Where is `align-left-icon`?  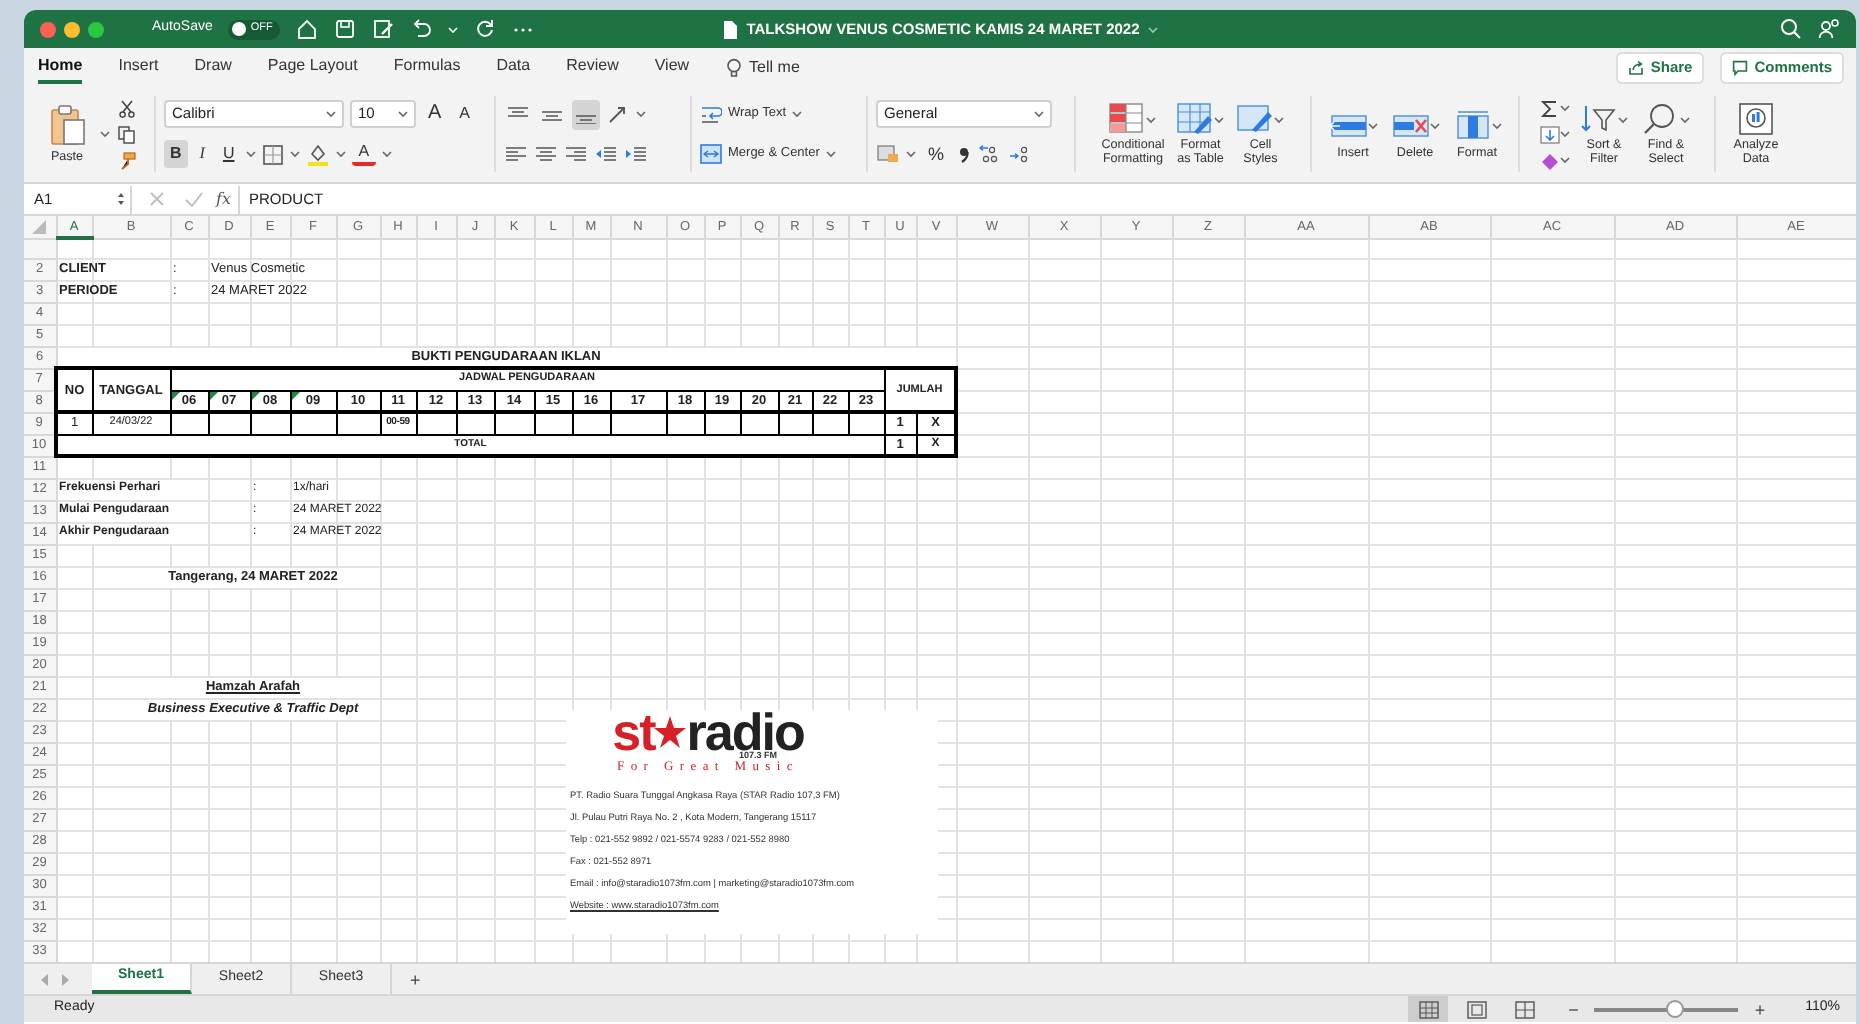 align-left-icon is located at coordinates (516, 154).